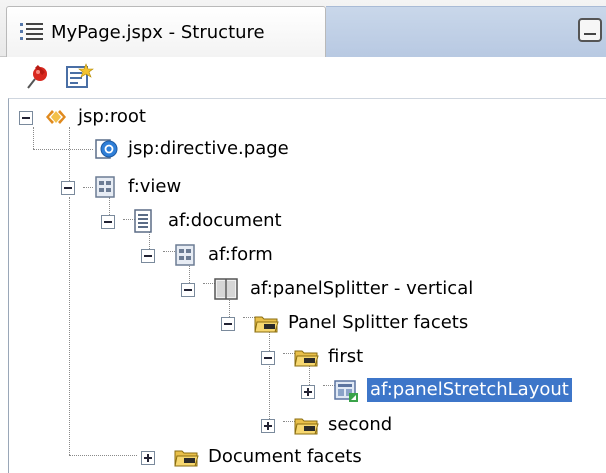 This screenshot has height=473, width=606. Describe the element at coordinates (155, 186) in the screenshot. I see `tree-node-label: f:view` at that location.